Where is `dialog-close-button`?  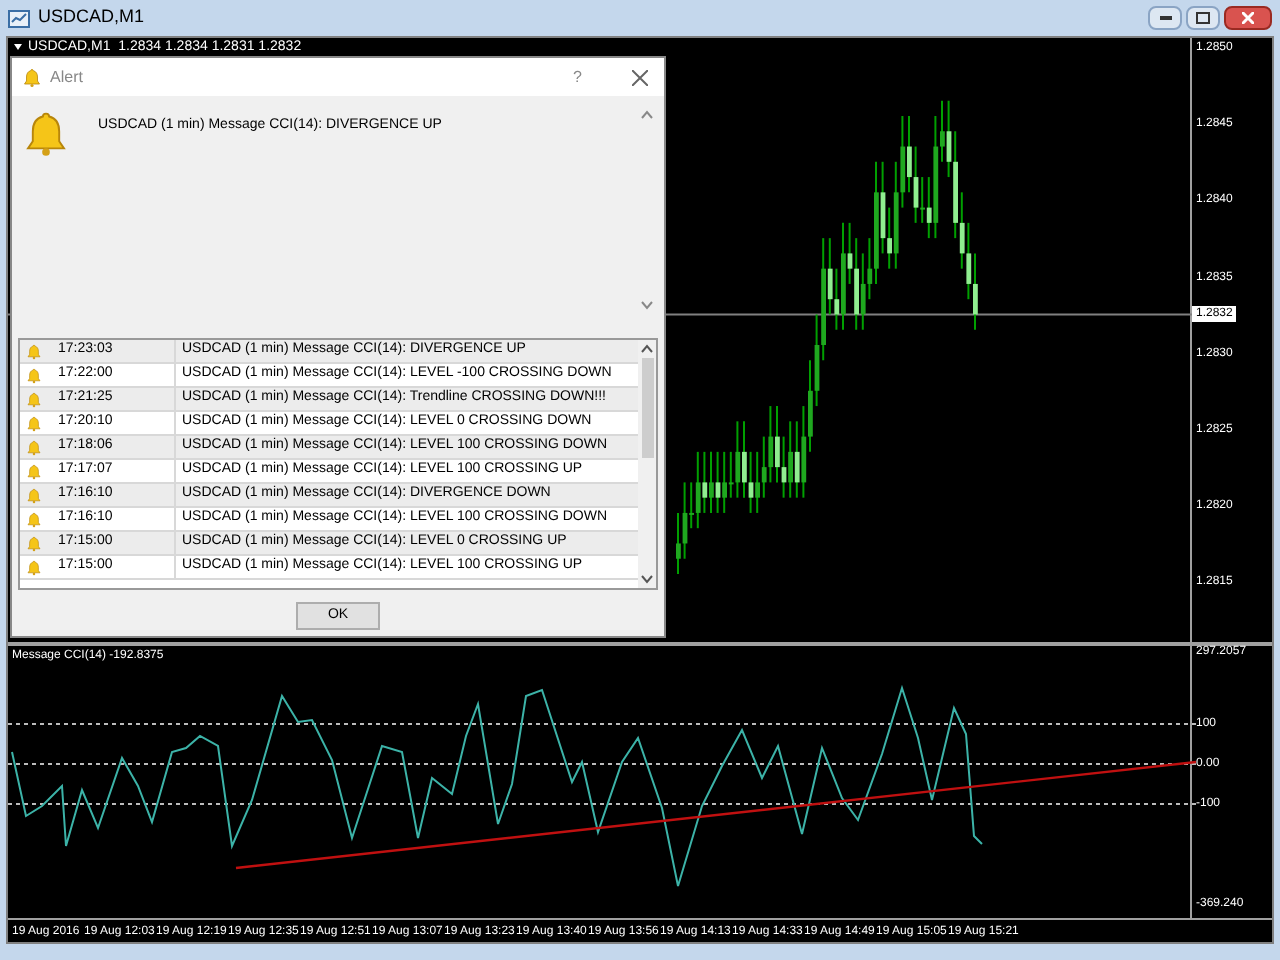
dialog-close-button is located at coordinates (640, 77).